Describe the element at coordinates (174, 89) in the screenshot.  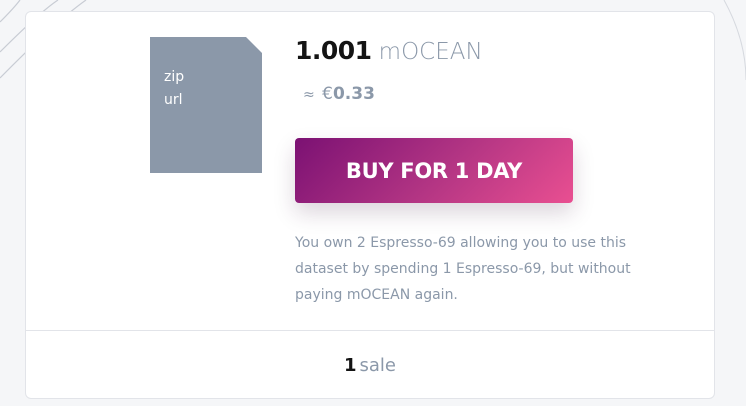
I see `file-format-labels: zip url` at that location.